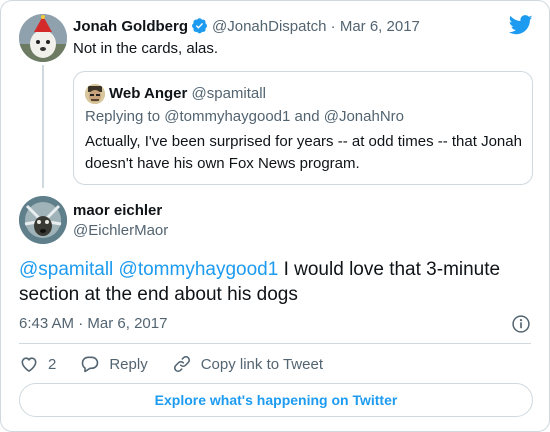  What do you see at coordinates (46, 323) in the screenshot?
I see `tweet-time: 6:43 AM` at bounding box center [46, 323].